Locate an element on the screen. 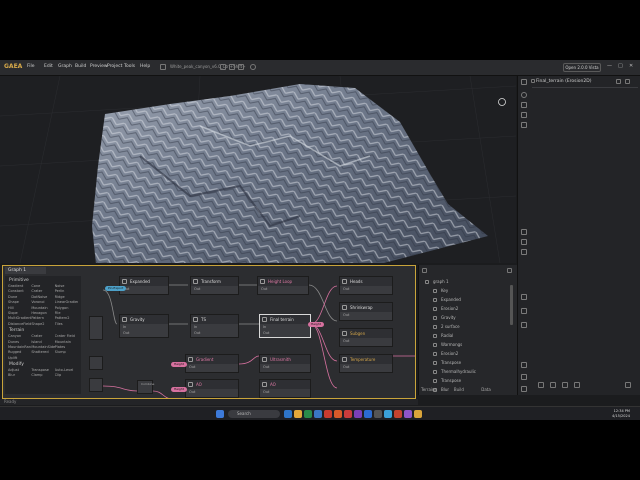  close-button: ✕ is located at coordinates (631, 66).